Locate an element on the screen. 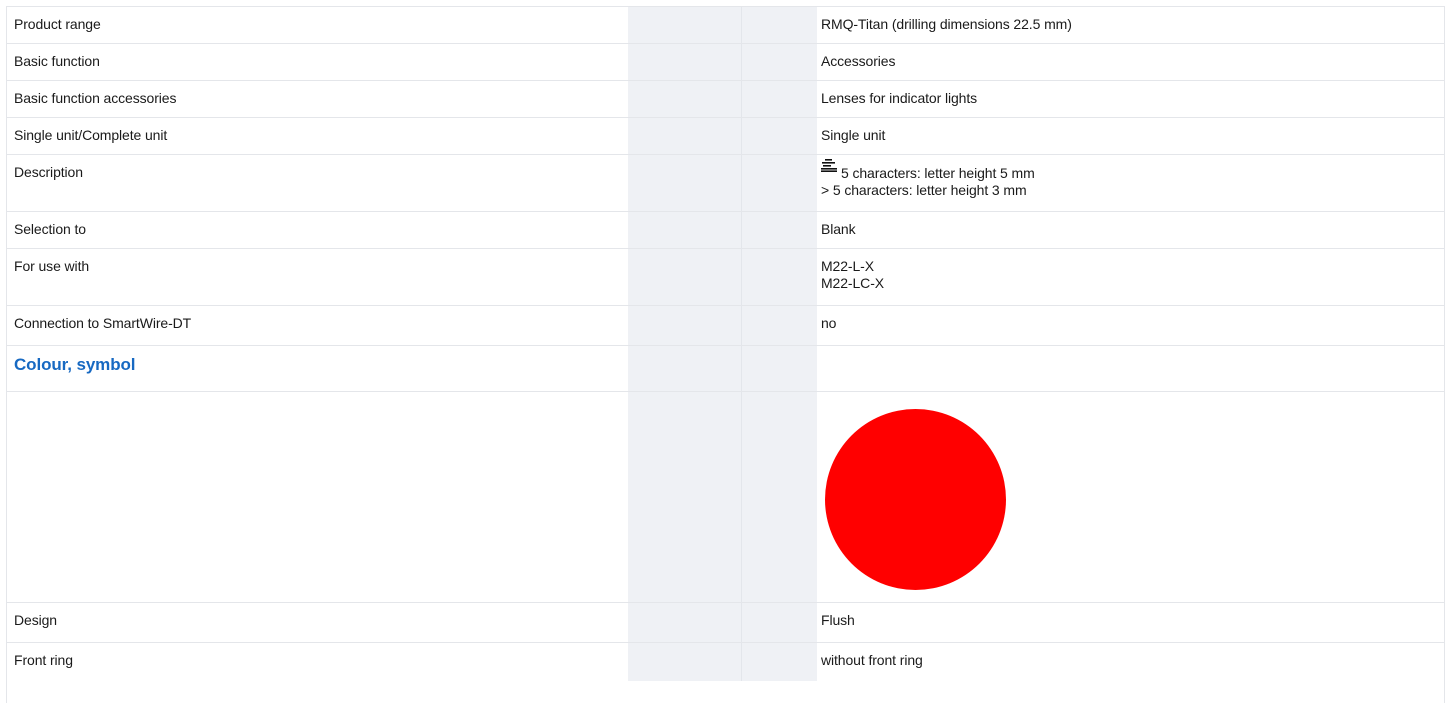 The width and height of the screenshot is (1451, 703). row-value: RMQ-Titan (drilling dimensions 22.5 mm) is located at coordinates (1131, 25).